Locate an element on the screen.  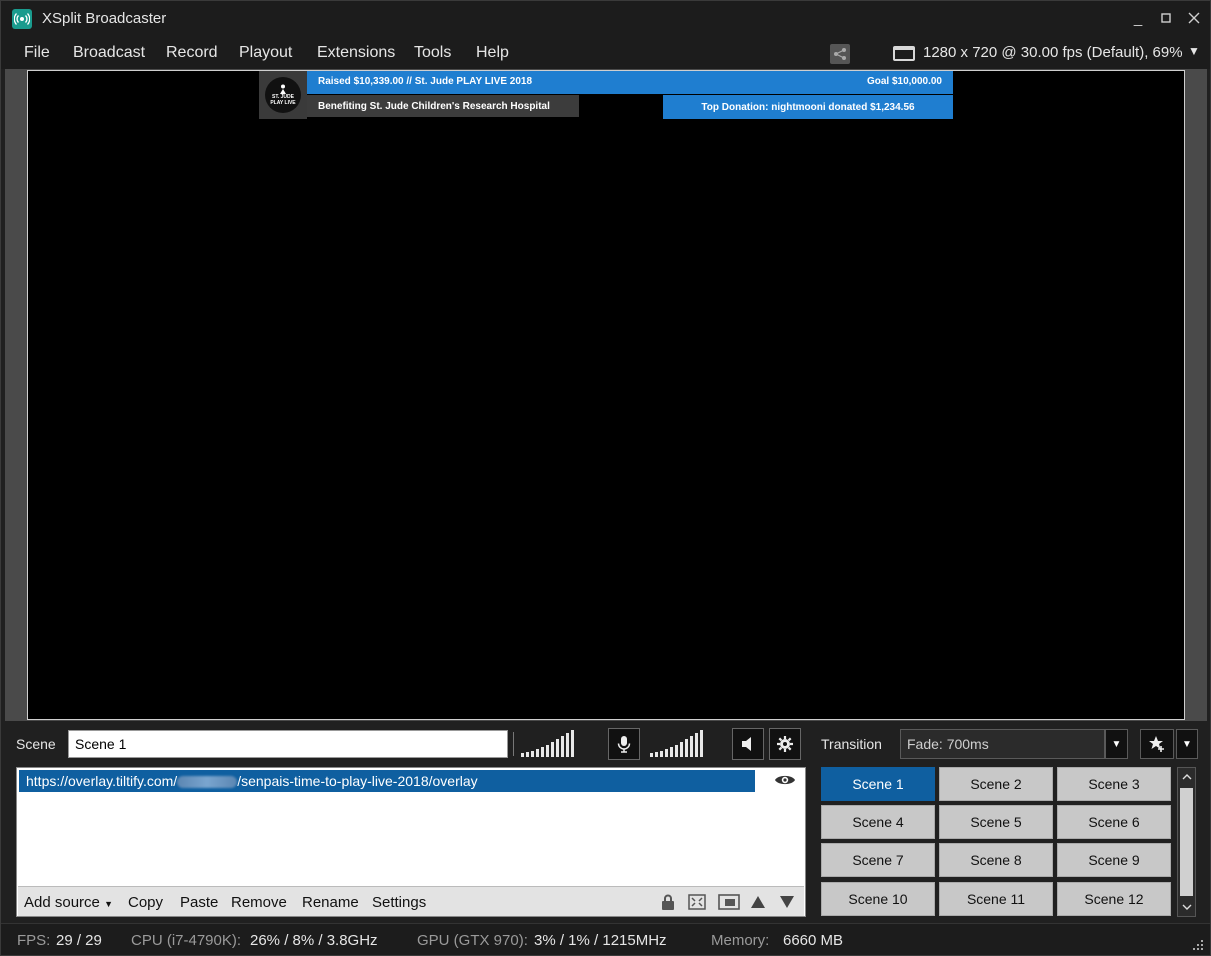
cpu-label: CPU (i7-4790K): is located at coordinates (186, 940).